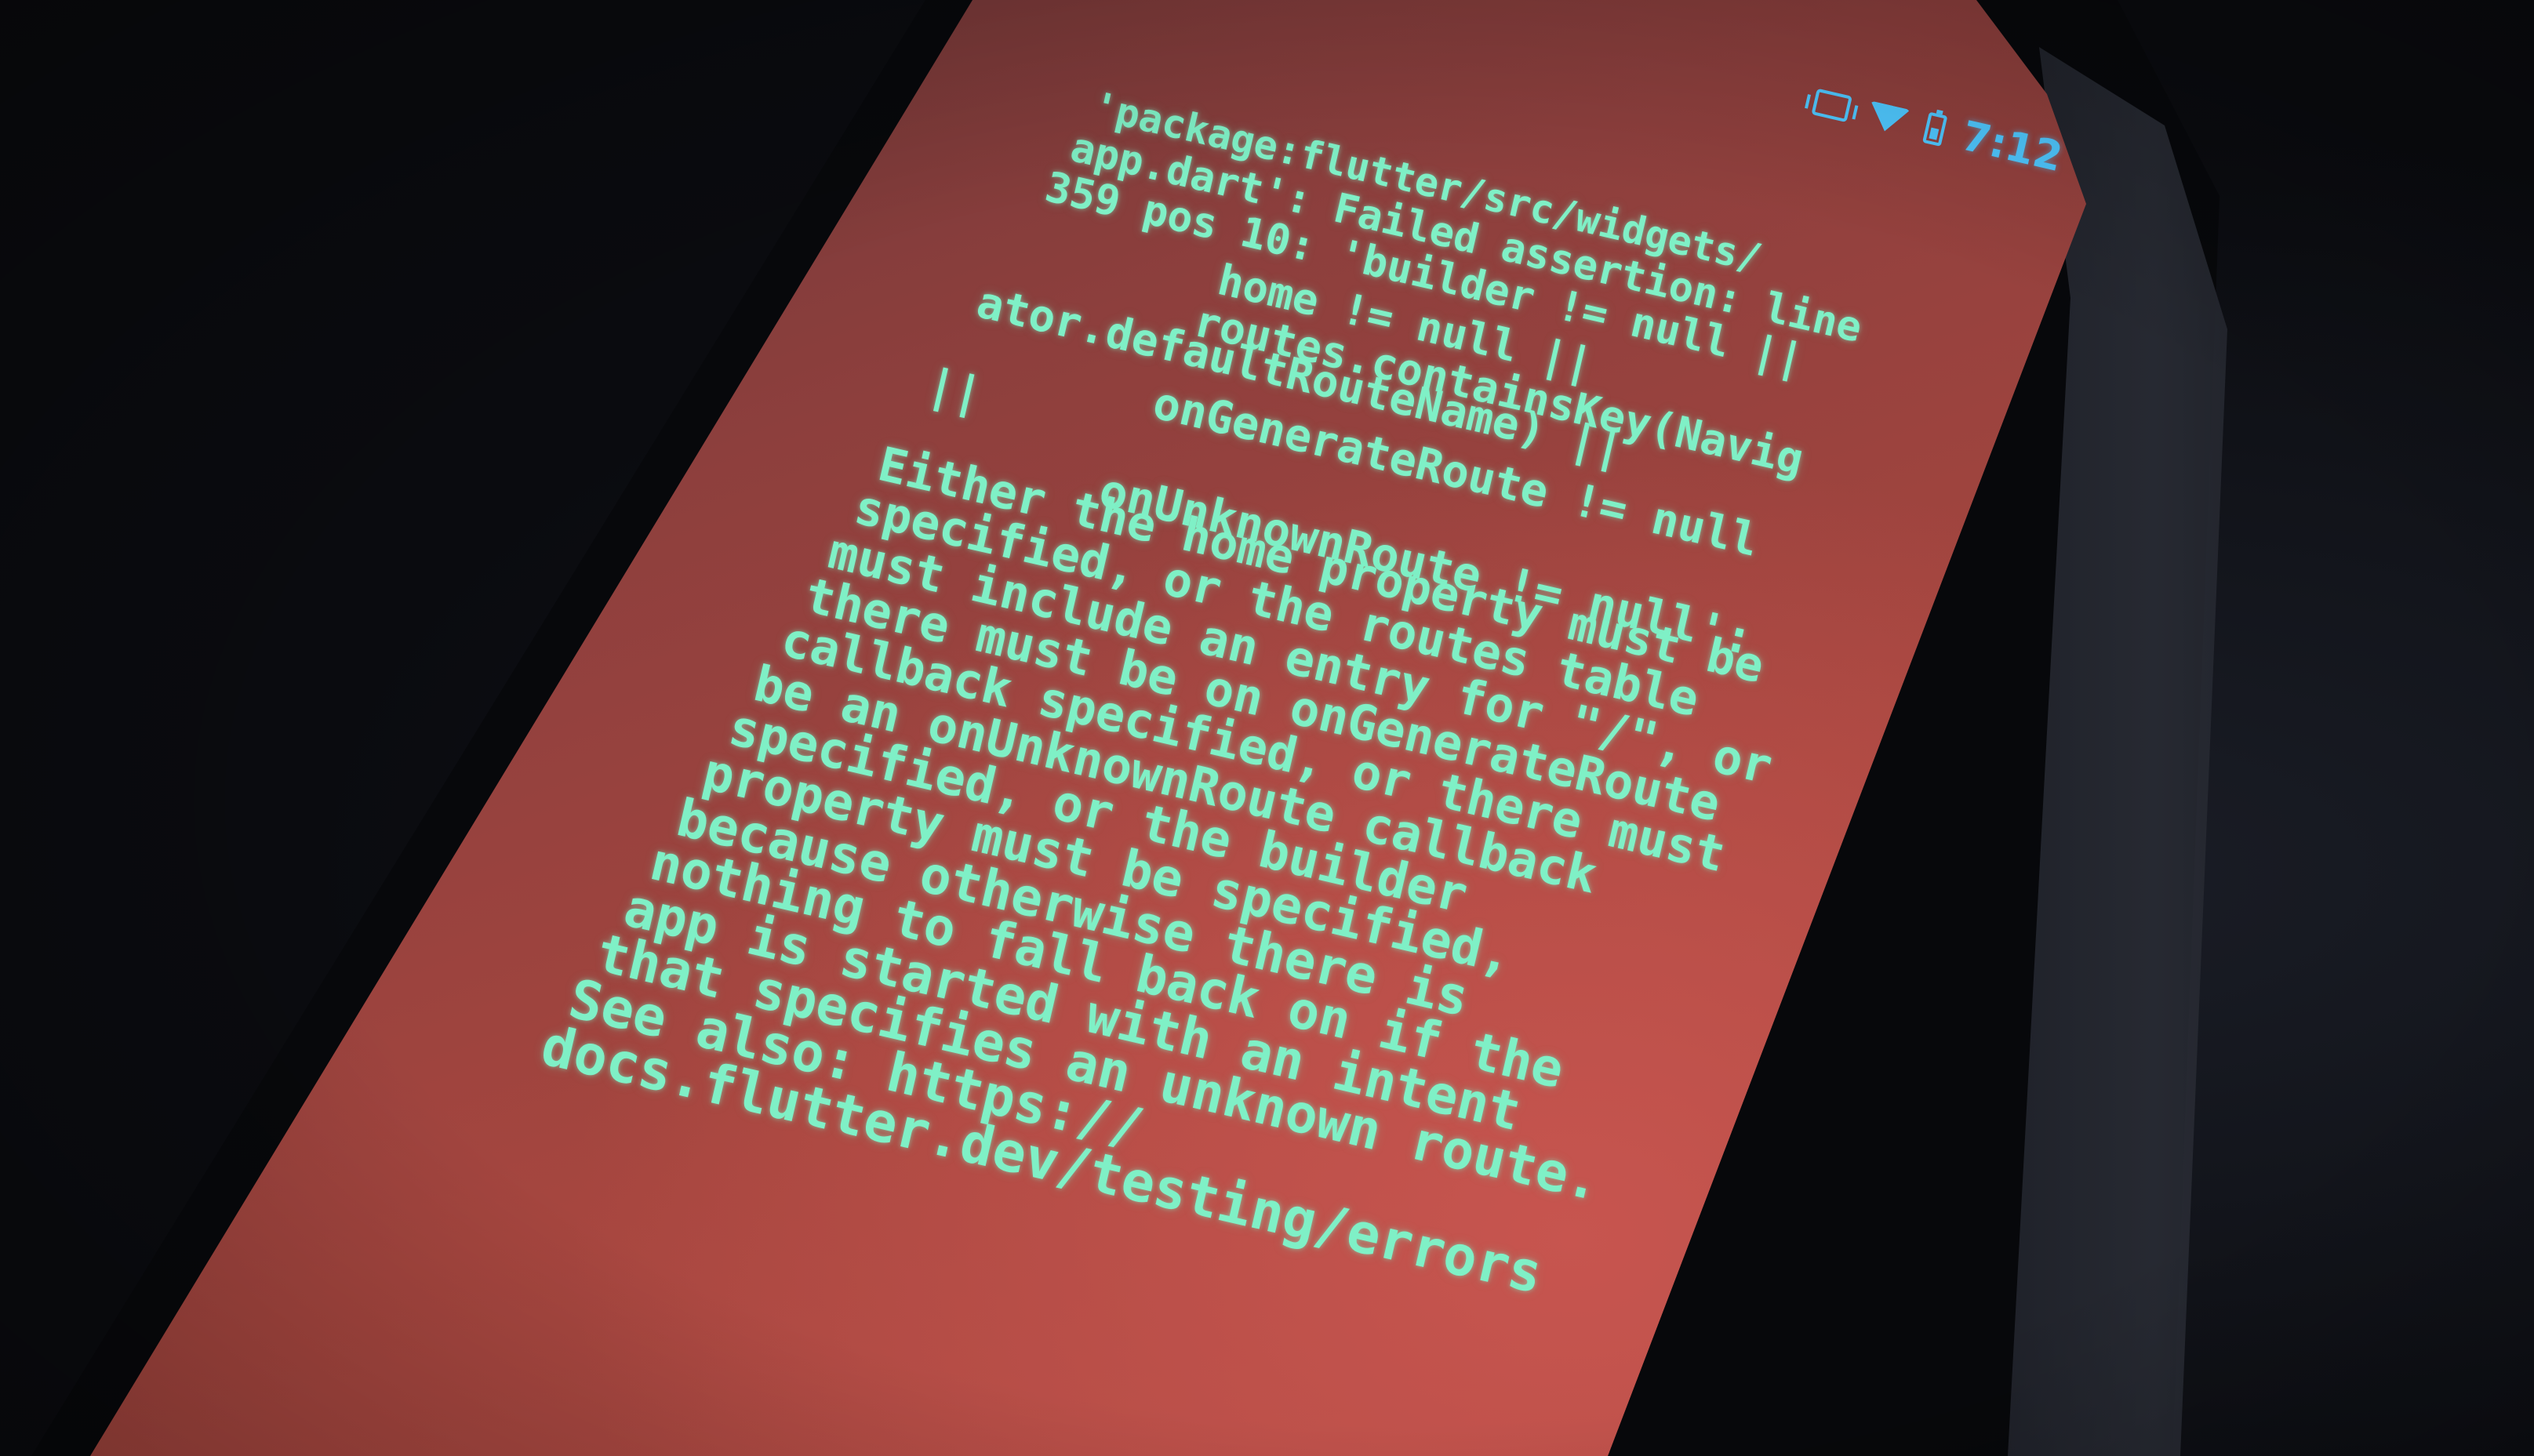 The width and height of the screenshot is (2534, 1456). I want to click on error-line: ||, so click(954, 389).